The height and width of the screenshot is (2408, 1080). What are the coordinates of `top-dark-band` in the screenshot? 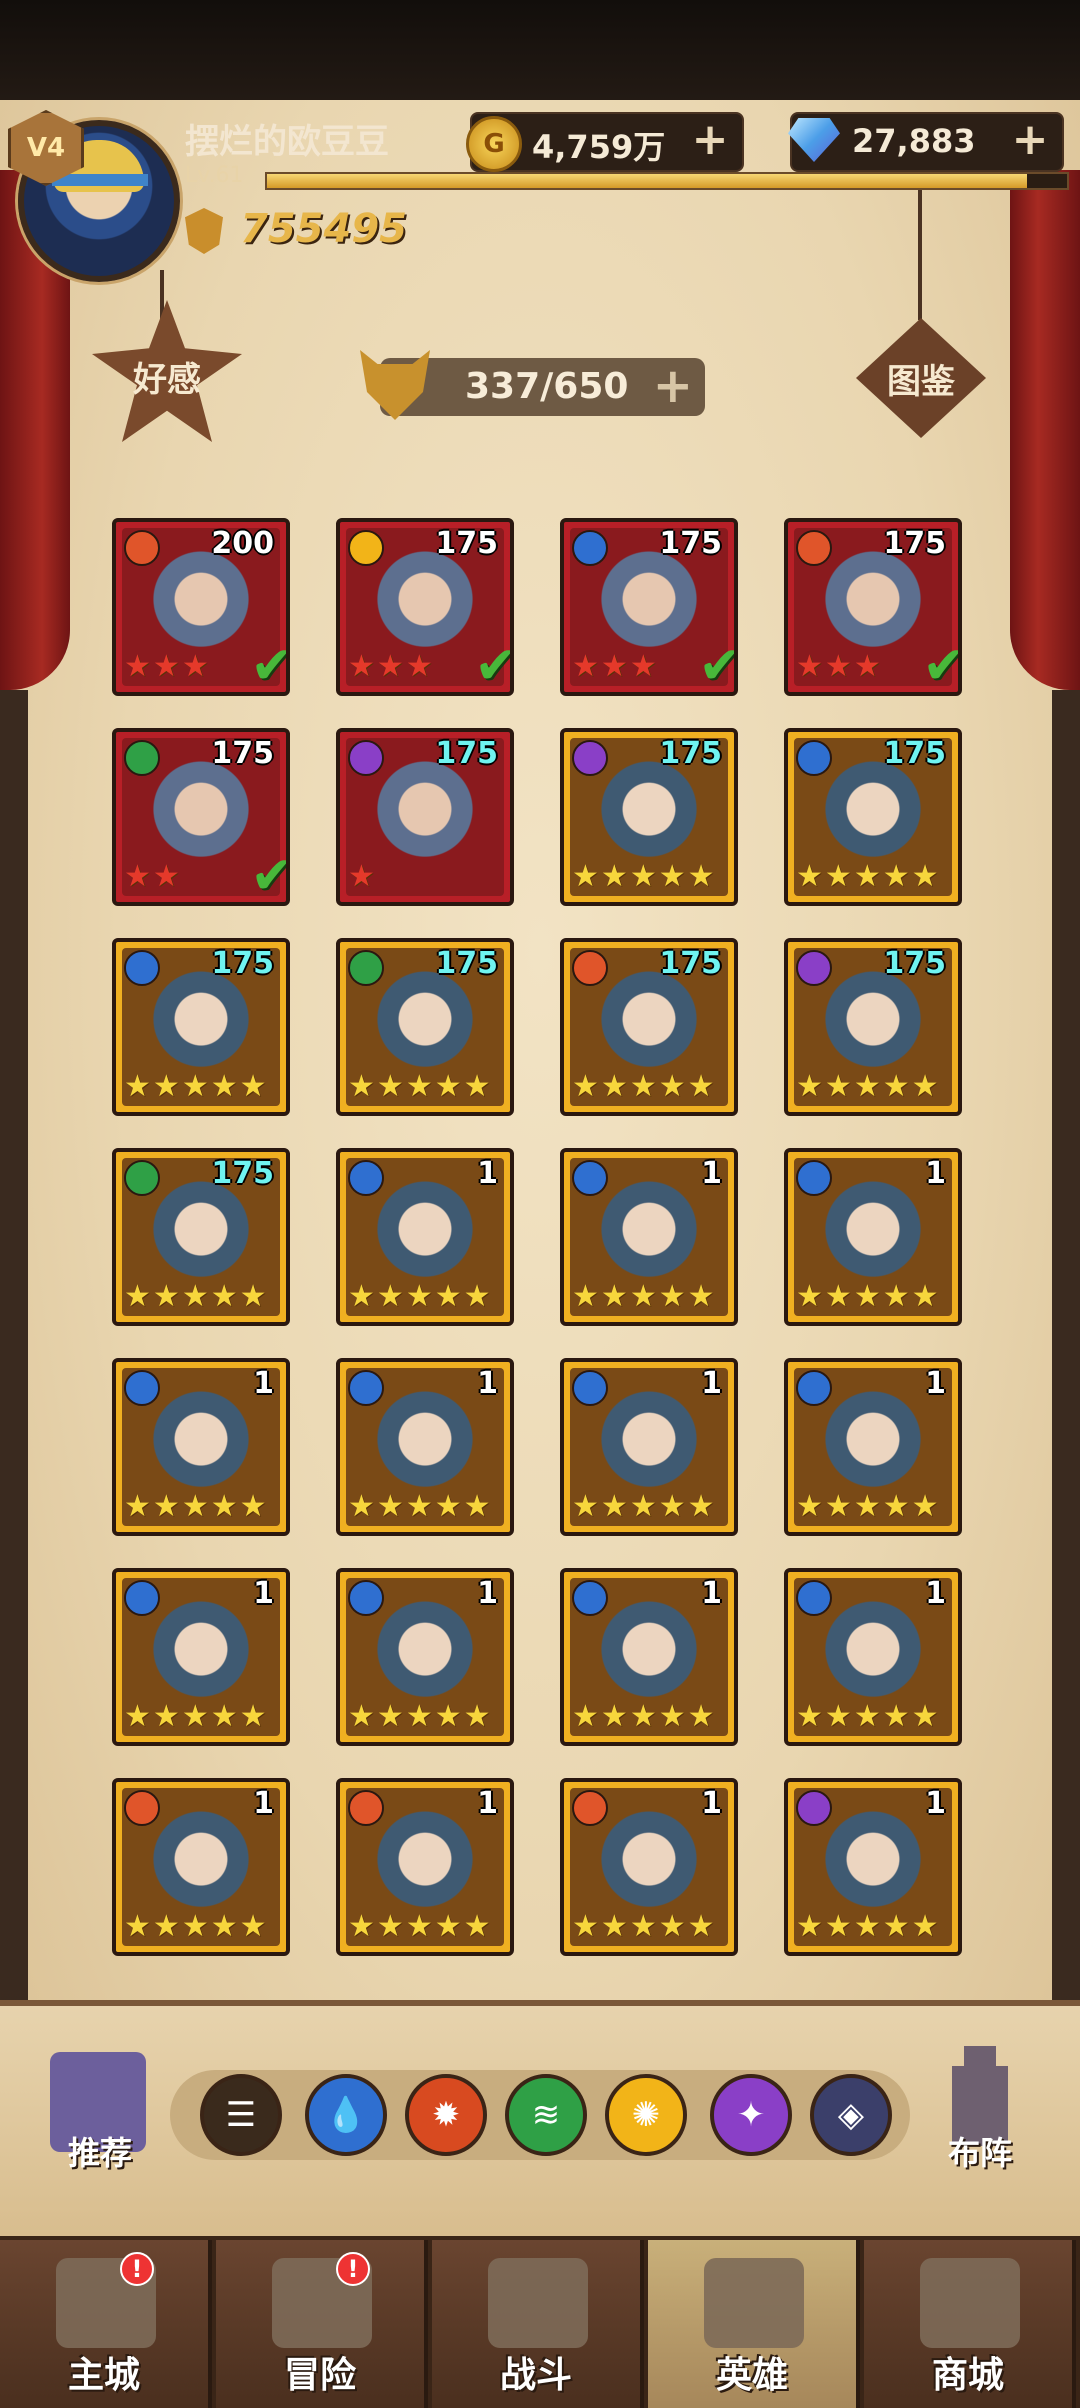 It's located at (540, 50).